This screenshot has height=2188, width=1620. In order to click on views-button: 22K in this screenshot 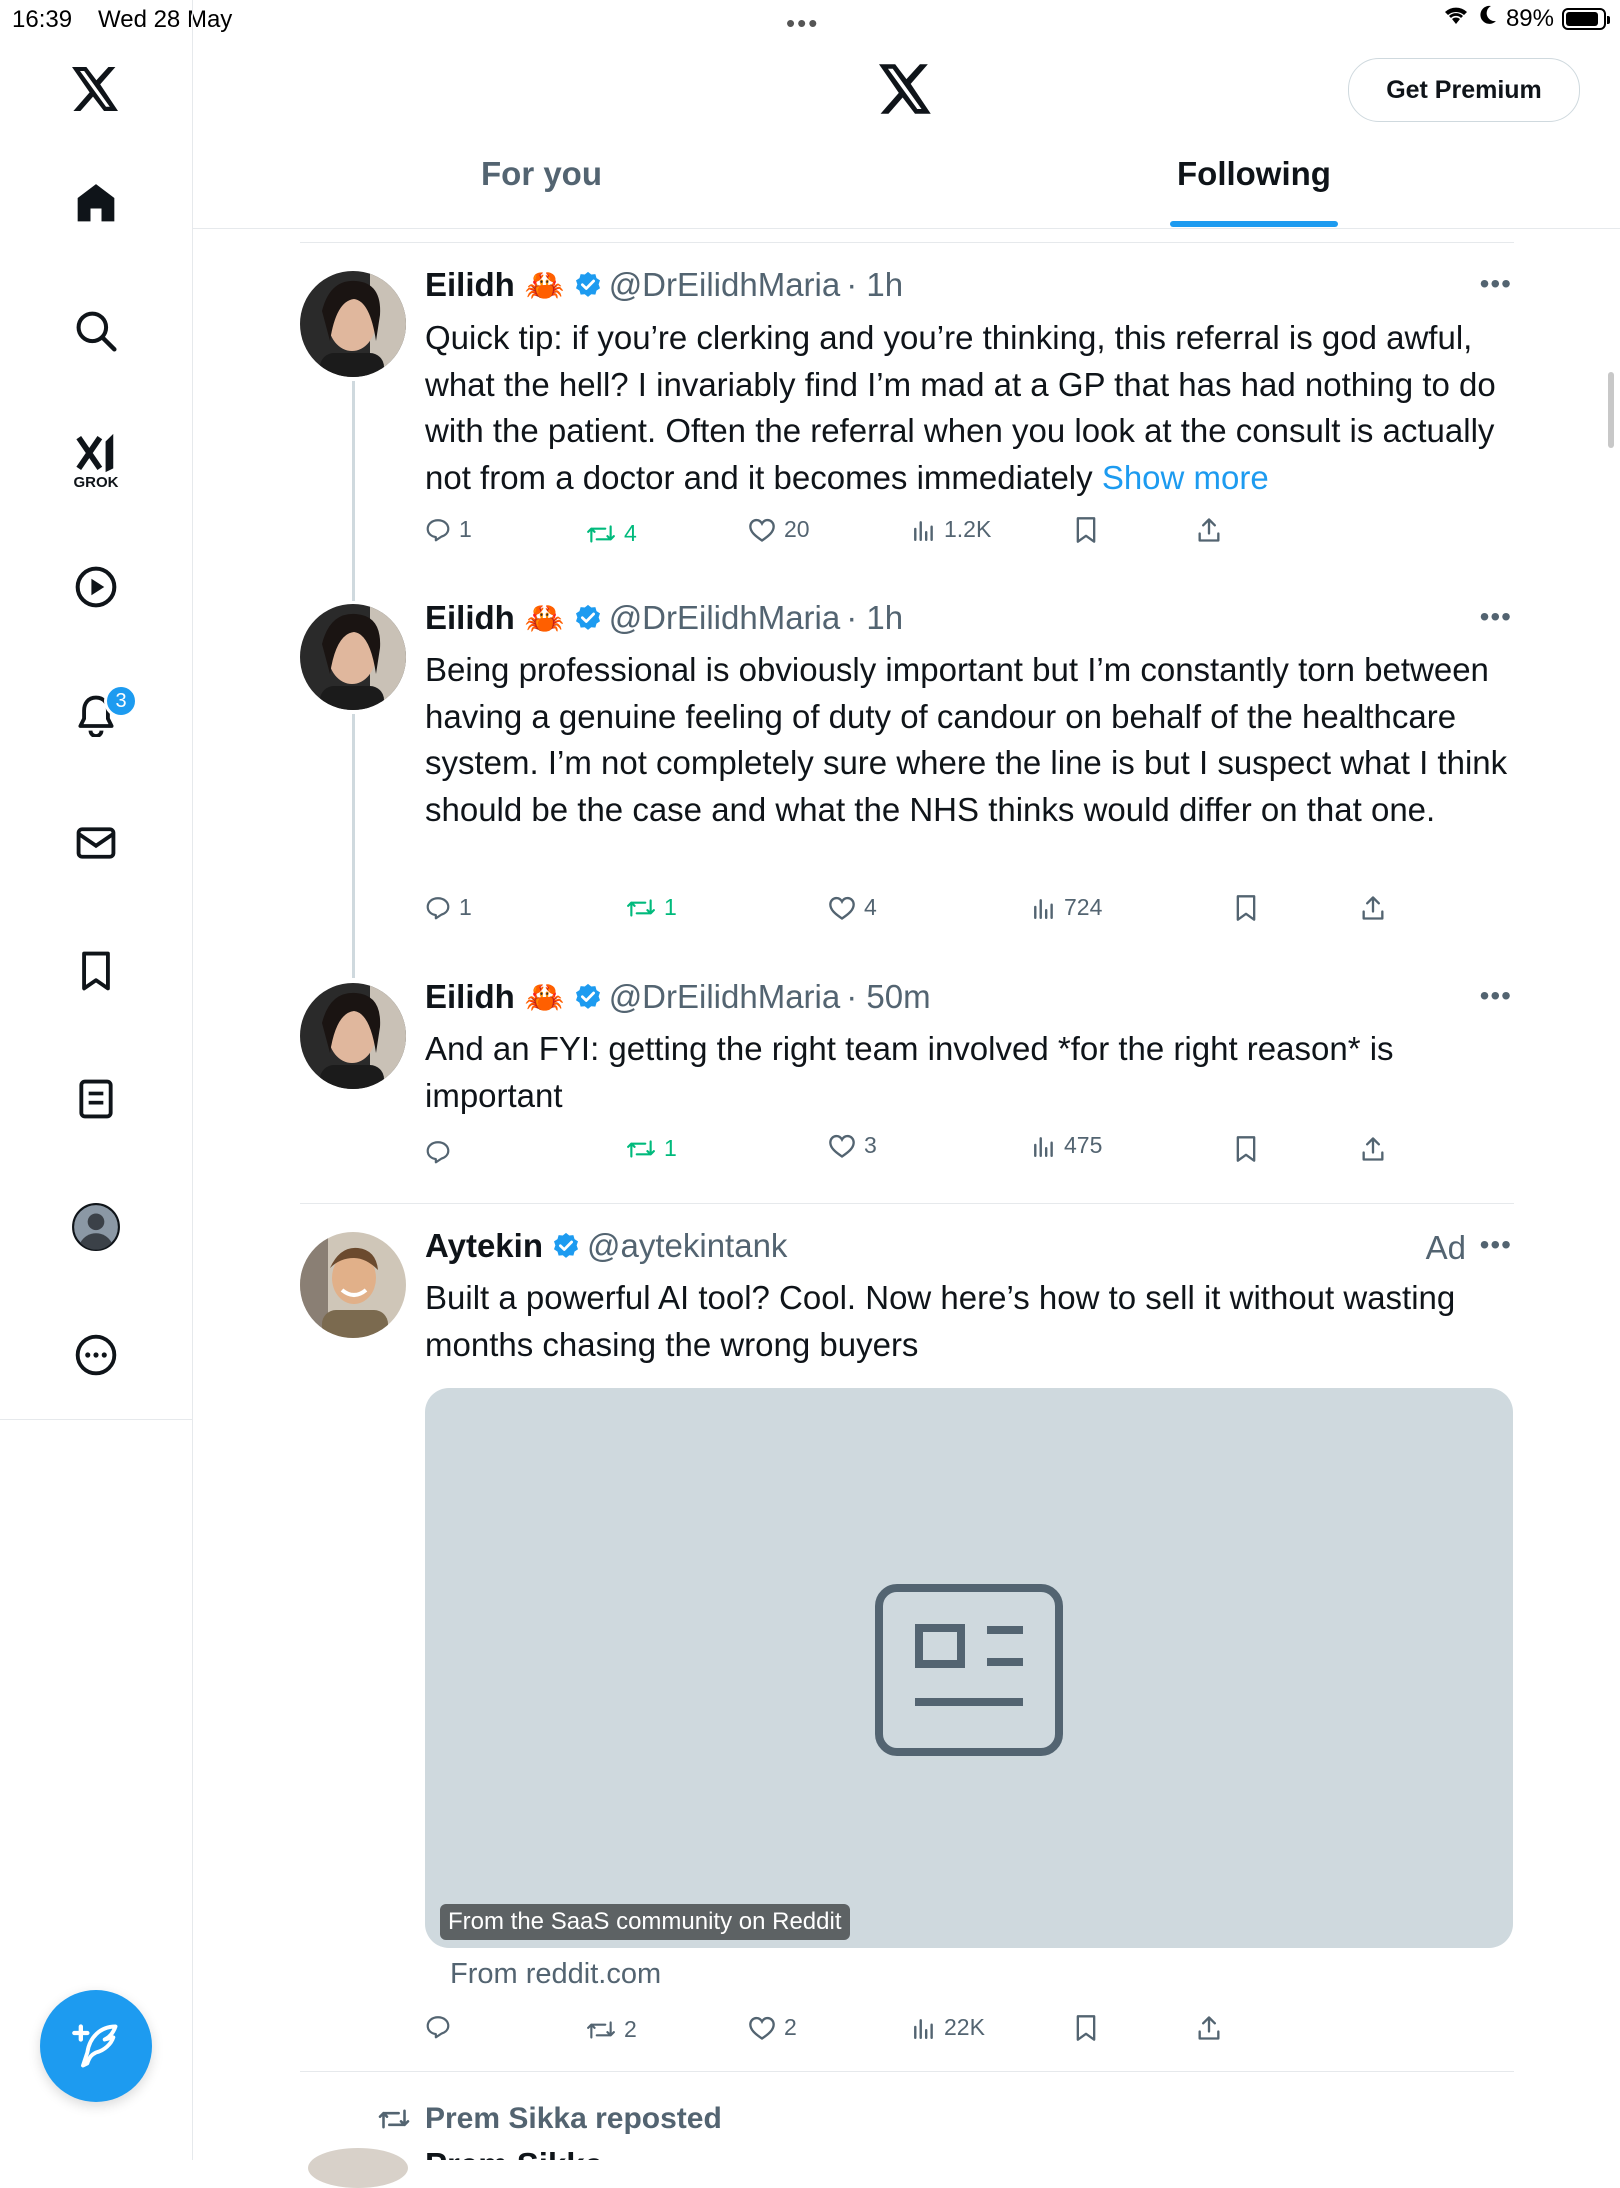, I will do `click(948, 2027)`.